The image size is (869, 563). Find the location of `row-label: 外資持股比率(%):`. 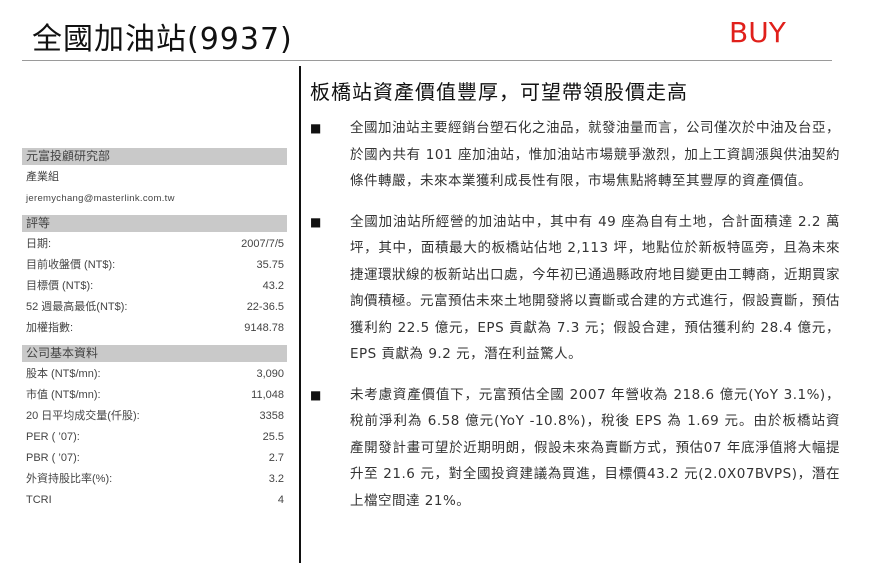

row-label: 外資持股比率(%): is located at coordinates (69, 479).